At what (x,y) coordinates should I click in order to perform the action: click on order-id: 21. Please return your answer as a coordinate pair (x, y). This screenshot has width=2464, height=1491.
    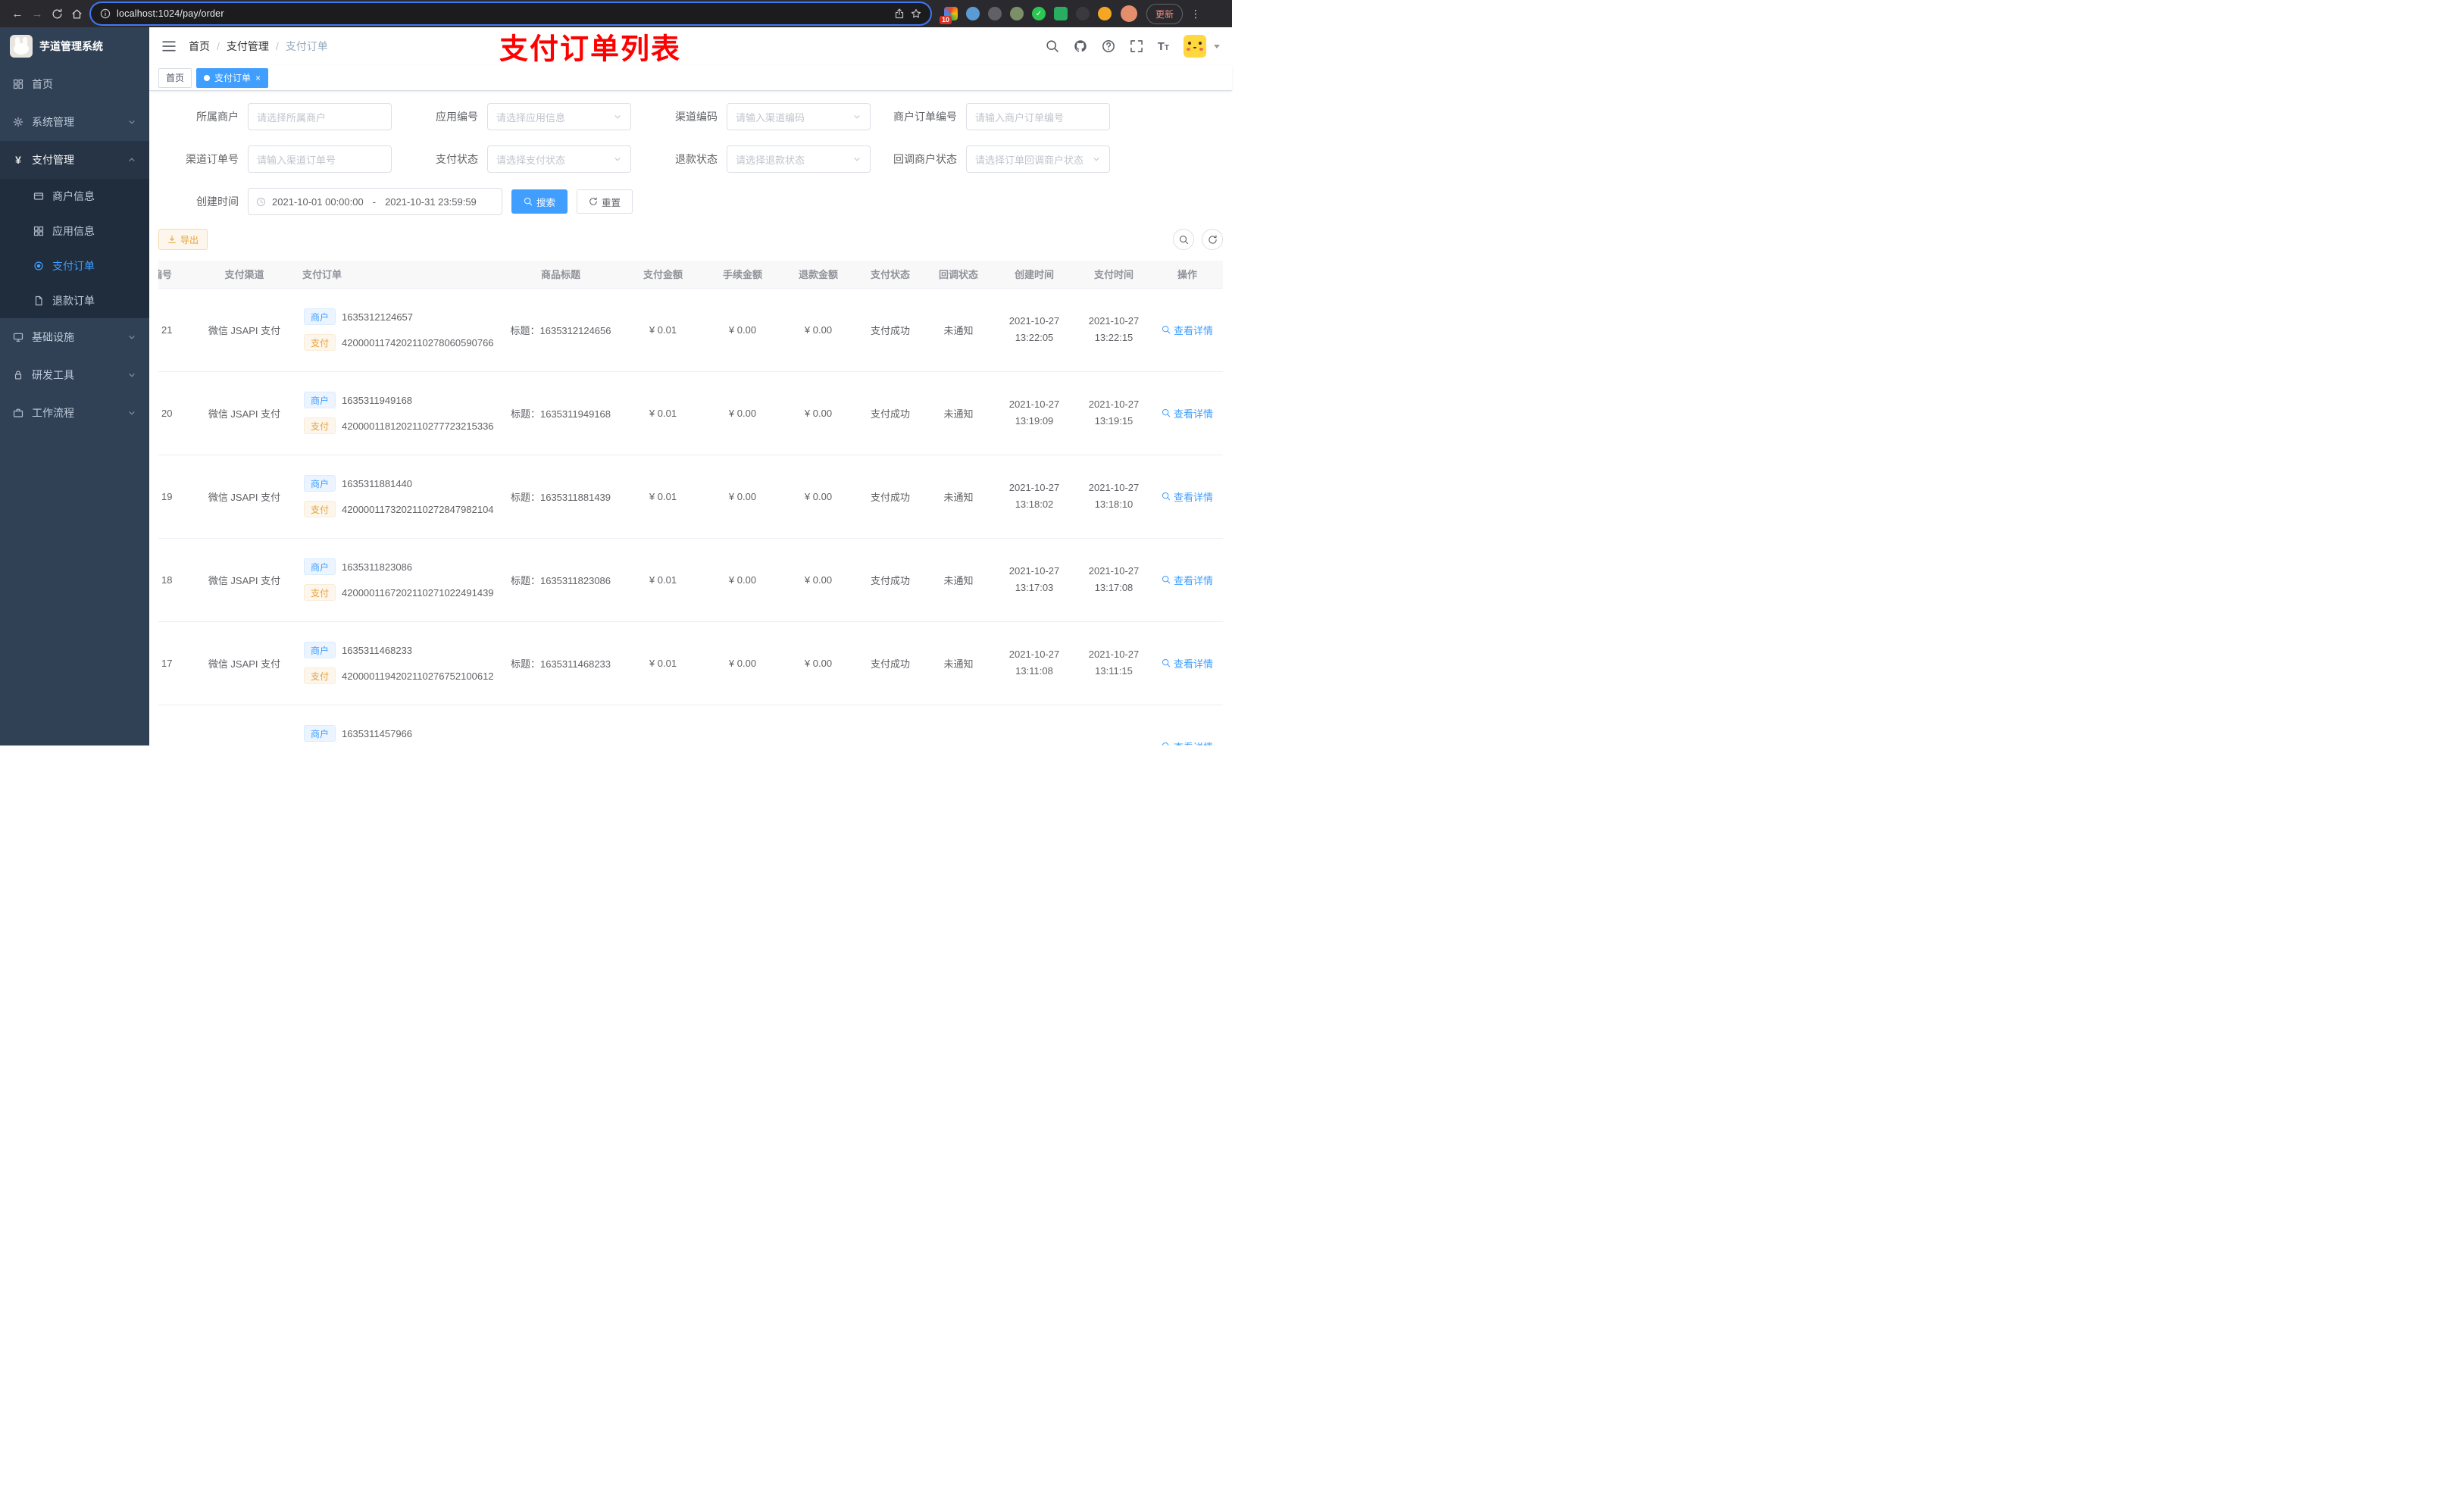
    Looking at the image, I should click on (167, 330).